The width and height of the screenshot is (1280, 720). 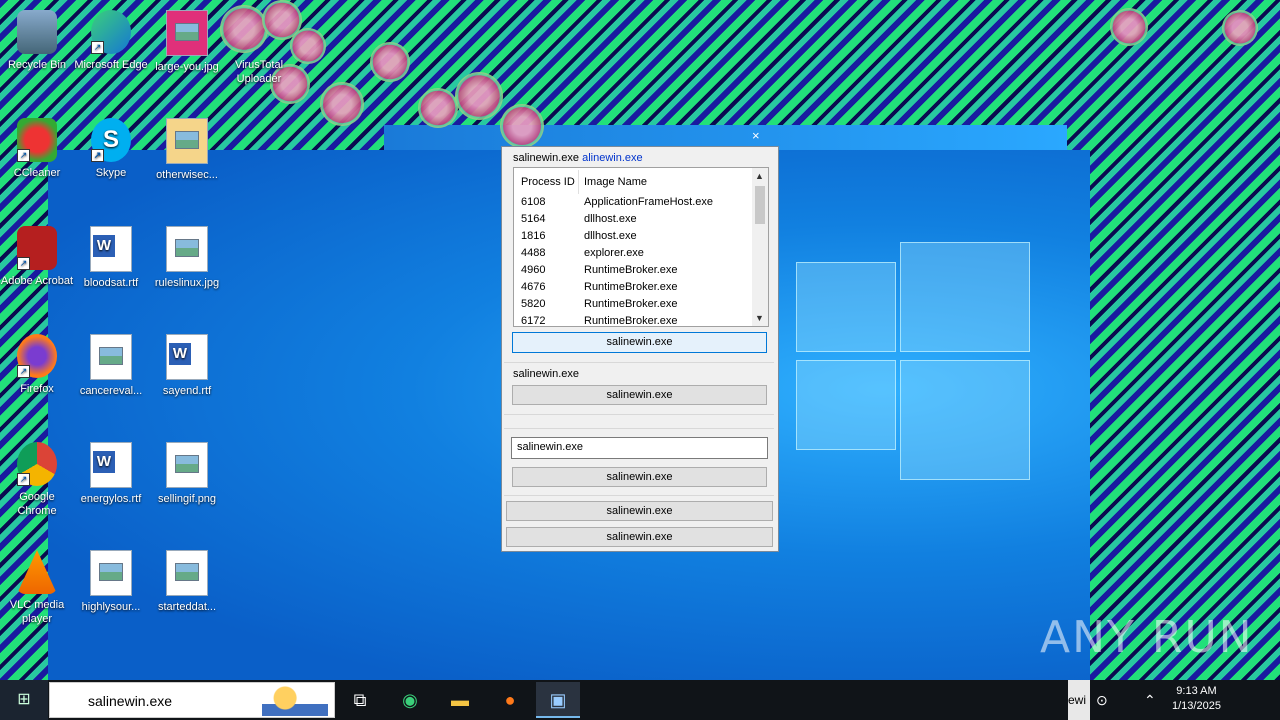 I want to click on ccleaner-icon: ↗, so click(x=37, y=140).